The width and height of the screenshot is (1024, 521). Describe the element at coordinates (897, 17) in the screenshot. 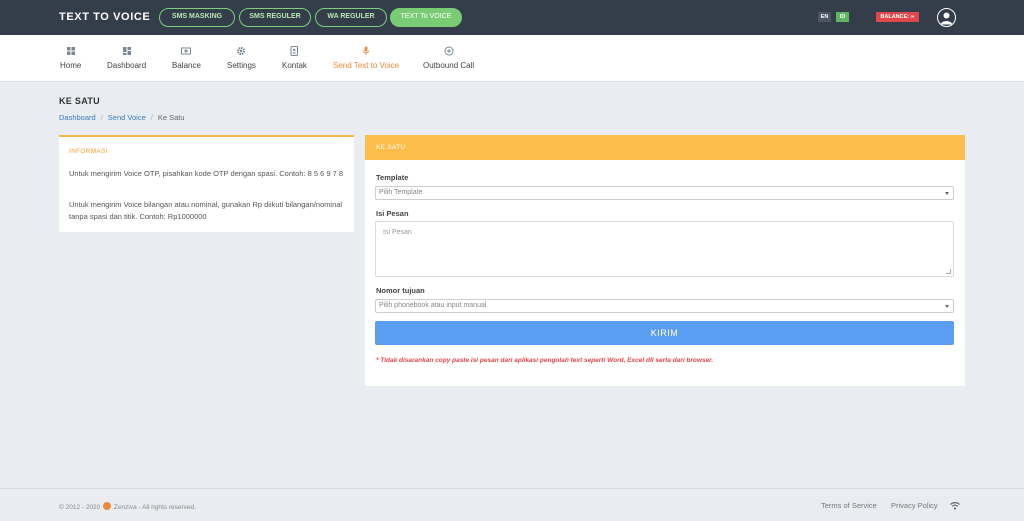

I see `balance-badge: BALANCE: ∞` at that location.